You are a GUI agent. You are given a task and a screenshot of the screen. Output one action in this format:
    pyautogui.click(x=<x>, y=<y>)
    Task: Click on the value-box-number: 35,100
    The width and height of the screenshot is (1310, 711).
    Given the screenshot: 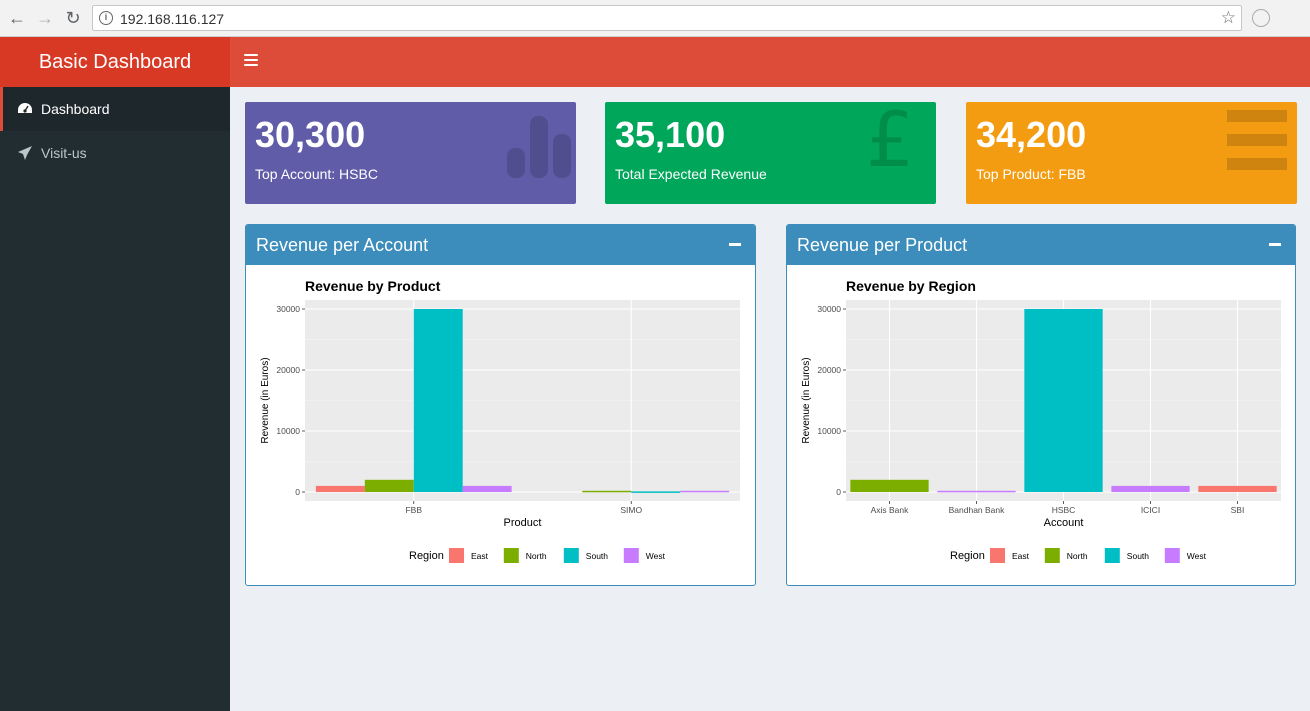 What is the action you would take?
    pyautogui.click(x=670, y=134)
    